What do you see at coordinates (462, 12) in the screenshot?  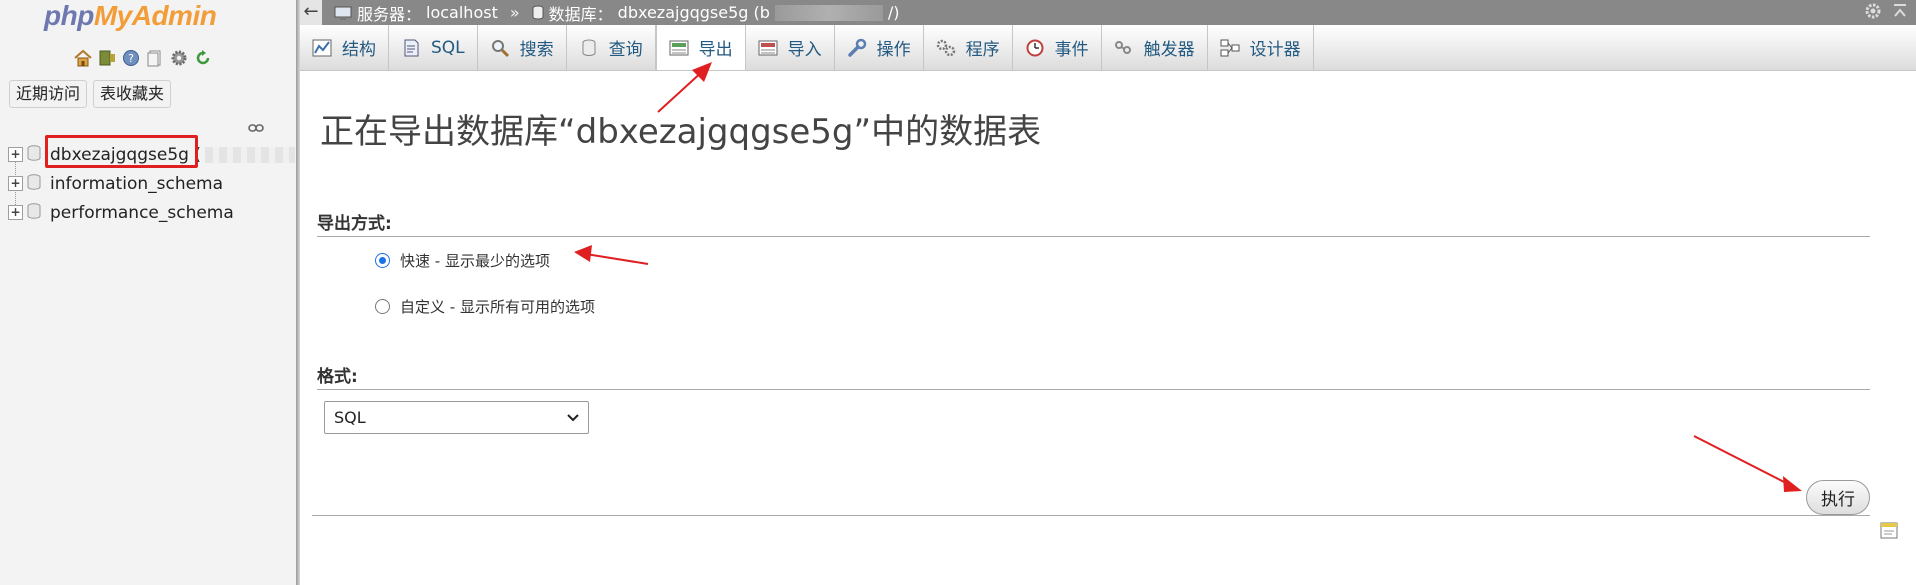 I see `server-value: localhost` at bounding box center [462, 12].